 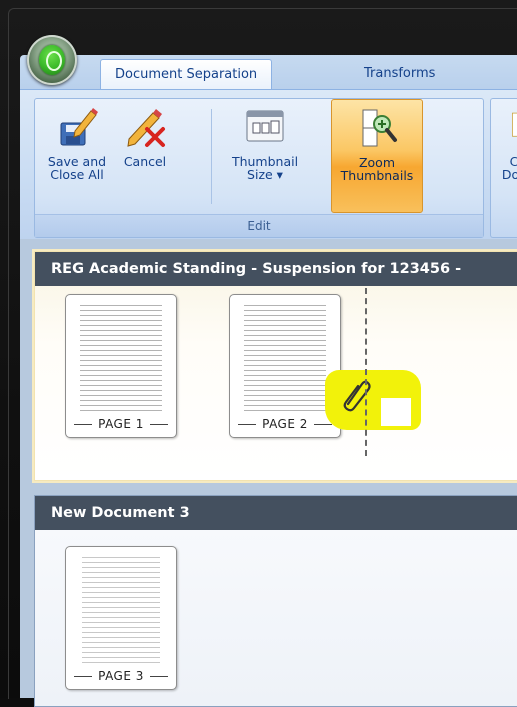 What do you see at coordinates (145, 161) in the screenshot?
I see `cancel-label: Cancel` at bounding box center [145, 161].